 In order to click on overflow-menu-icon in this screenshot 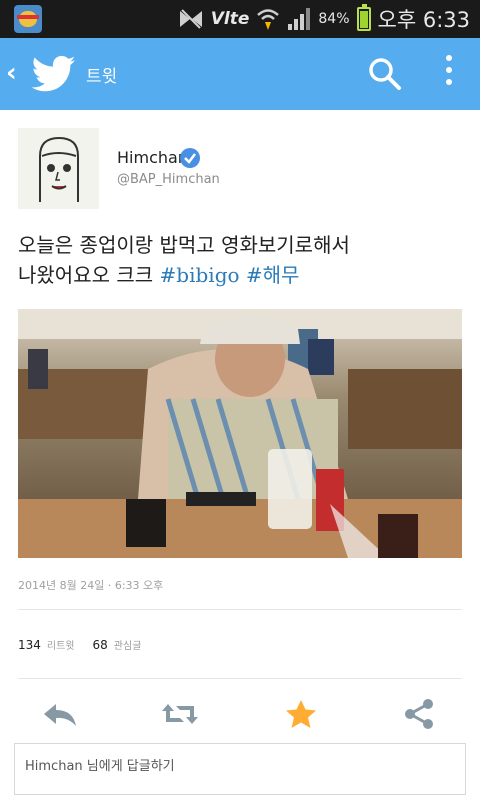, I will do `click(449, 73)`.